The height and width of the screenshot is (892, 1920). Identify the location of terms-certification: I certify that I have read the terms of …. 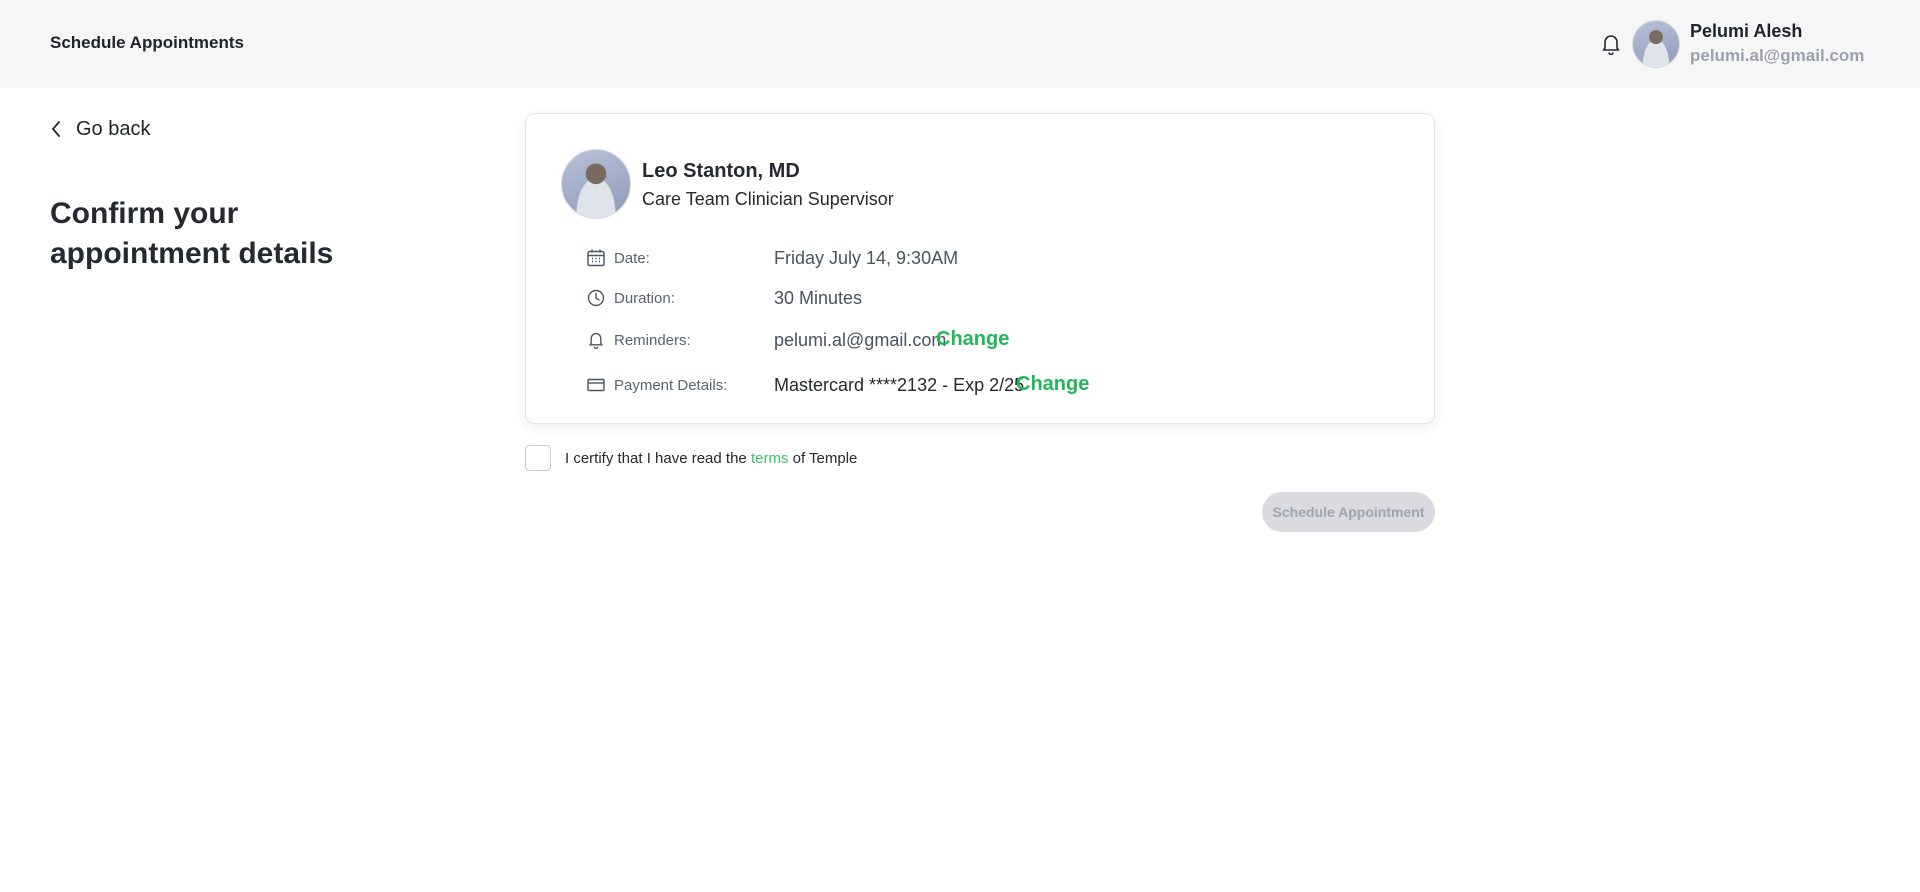
(691, 458).